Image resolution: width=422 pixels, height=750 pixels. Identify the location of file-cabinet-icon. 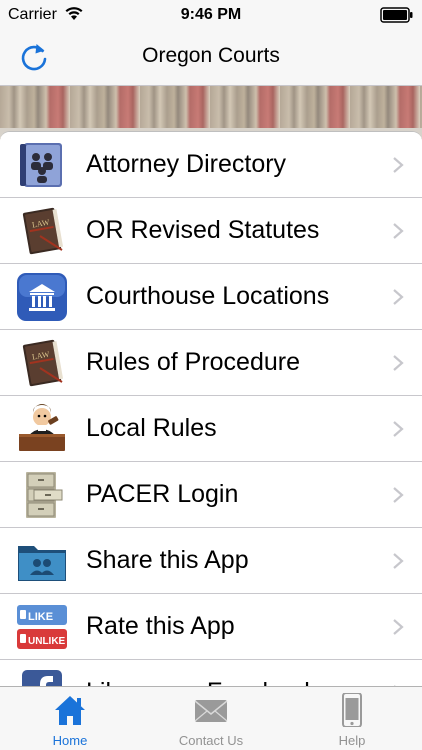
(44, 495).